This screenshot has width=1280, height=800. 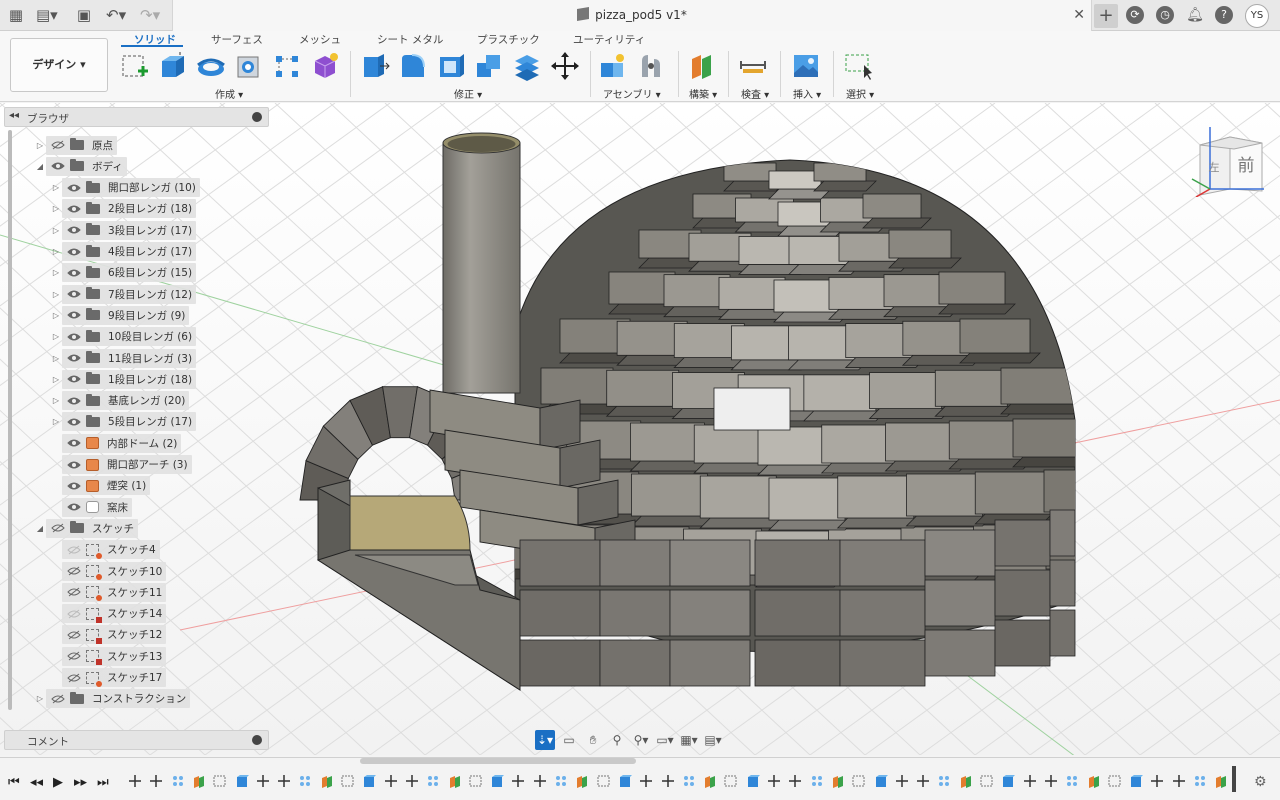 What do you see at coordinates (755, 93) in the screenshot?
I see `inspect-group-label: 検査 ▾` at bounding box center [755, 93].